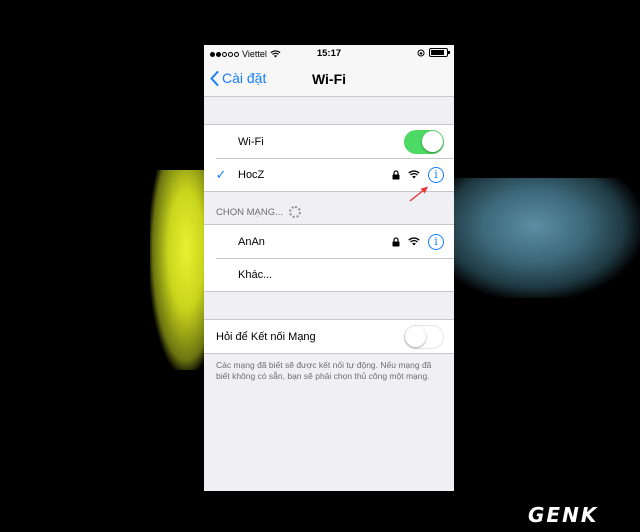  What do you see at coordinates (251, 141) in the screenshot?
I see `wifi-label: Wi-Fi` at bounding box center [251, 141].